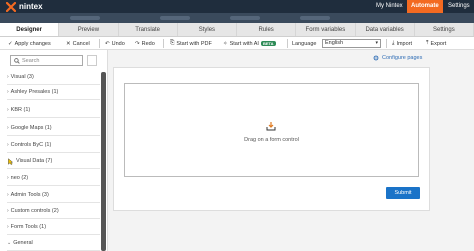  What do you see at coordinates (10, 43) in the screenshot?
I see `check-icon: ✓` at bounding box center [10, 43].